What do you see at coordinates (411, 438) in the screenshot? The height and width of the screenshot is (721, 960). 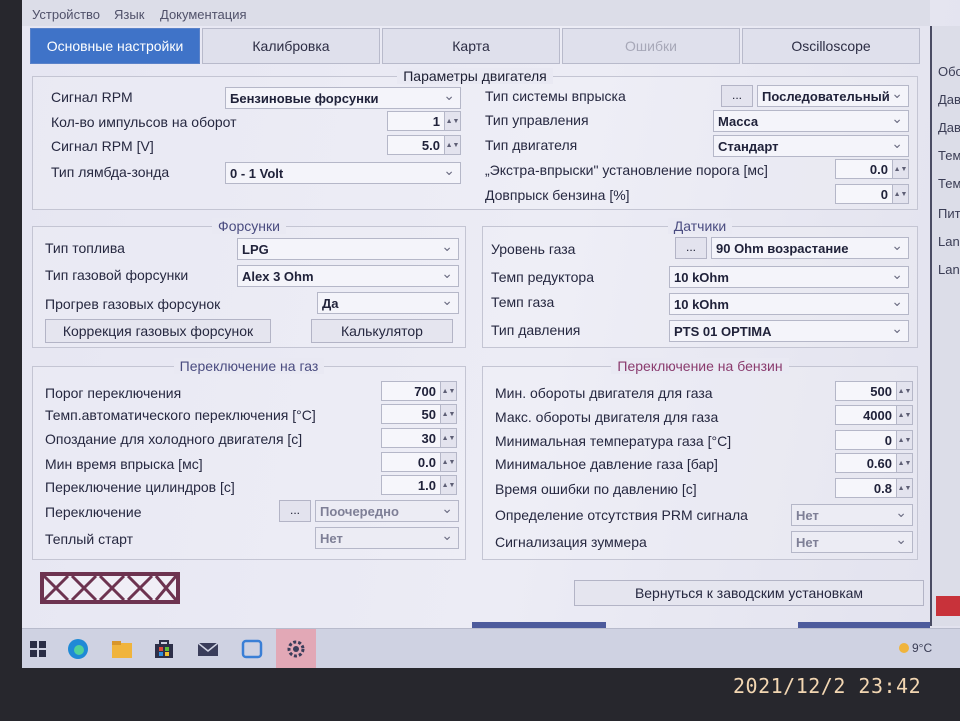 I see `cold-delay-value: 30` at bounding box center [411, 438].